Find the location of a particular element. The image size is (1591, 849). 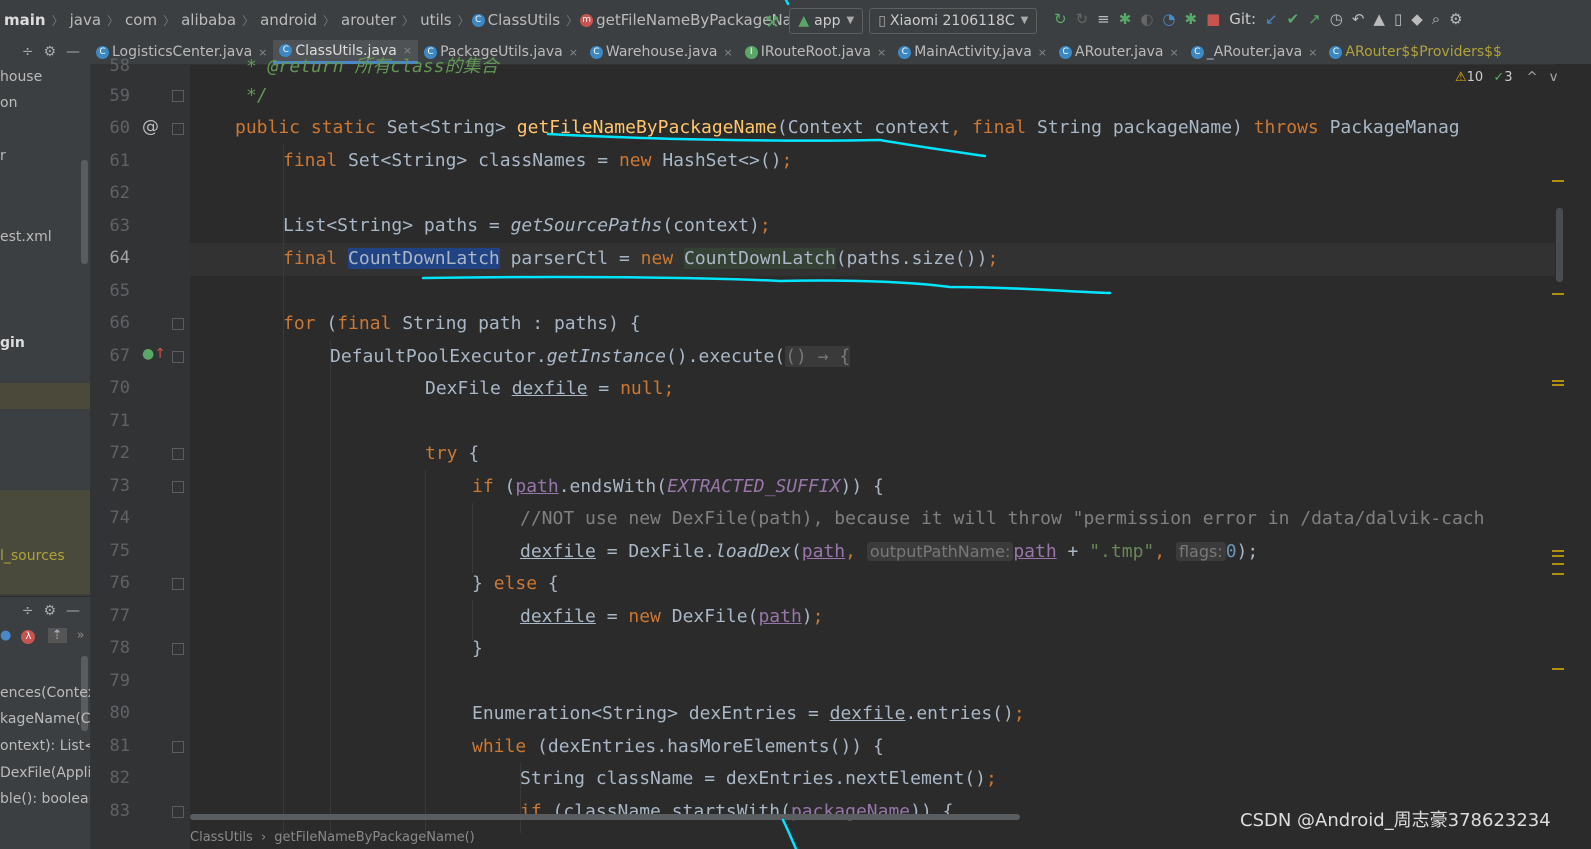

app-inspection-icon: ◆ is located at coordinates (1417, 19).